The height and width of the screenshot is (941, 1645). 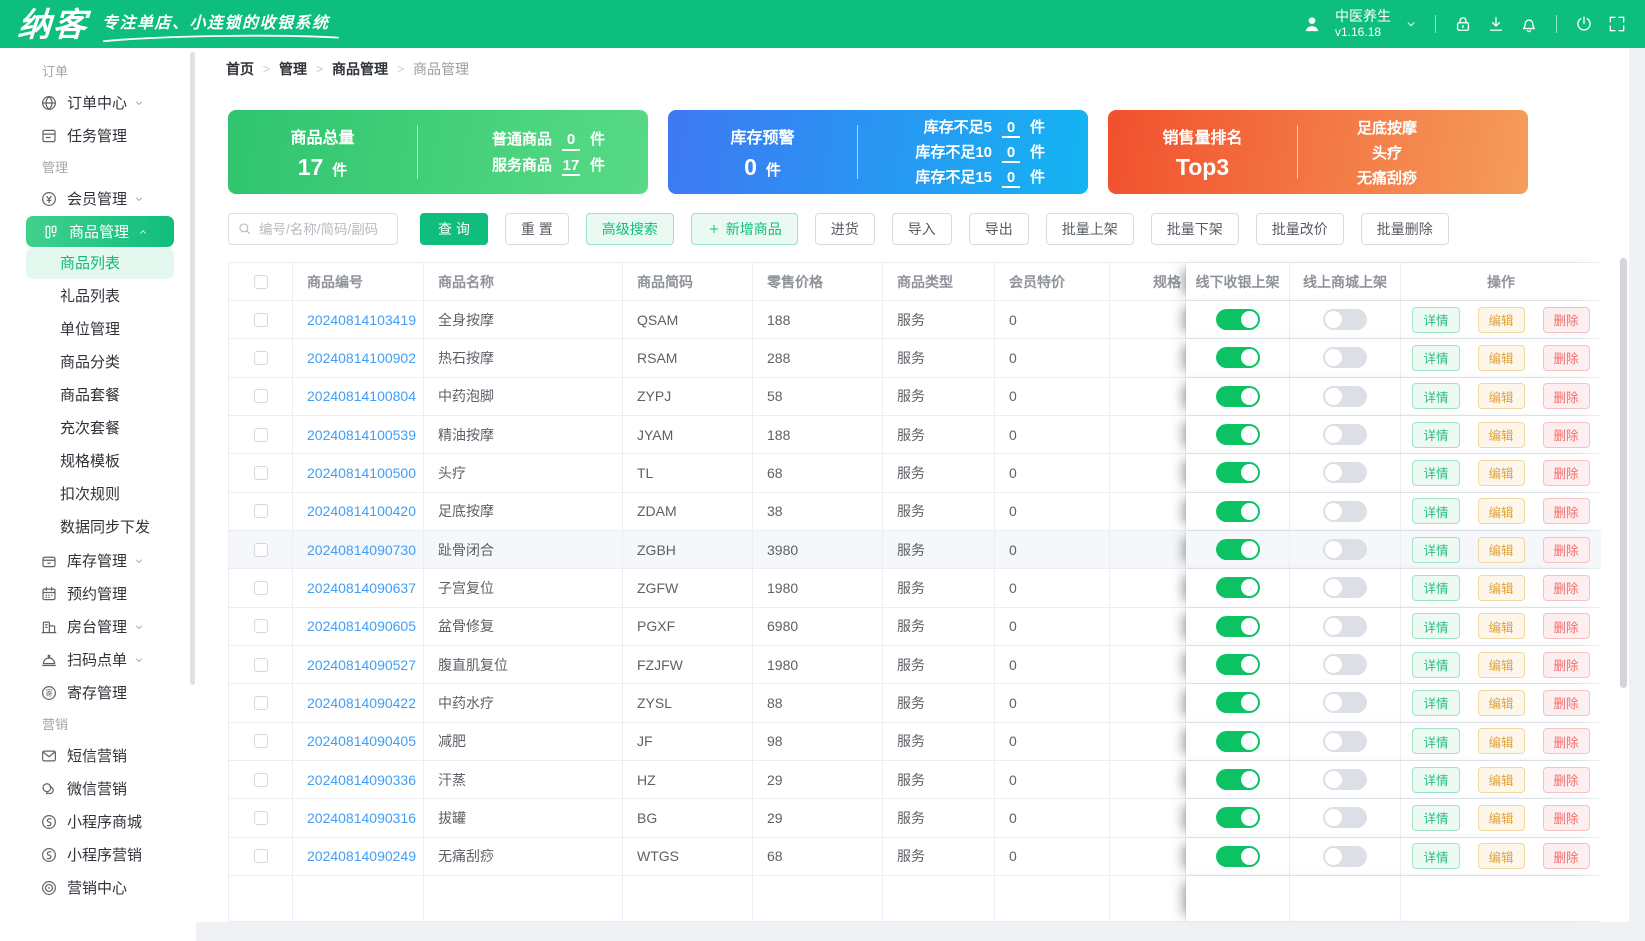 I want to click on export-button: 导出, so click(x=998, y=229).